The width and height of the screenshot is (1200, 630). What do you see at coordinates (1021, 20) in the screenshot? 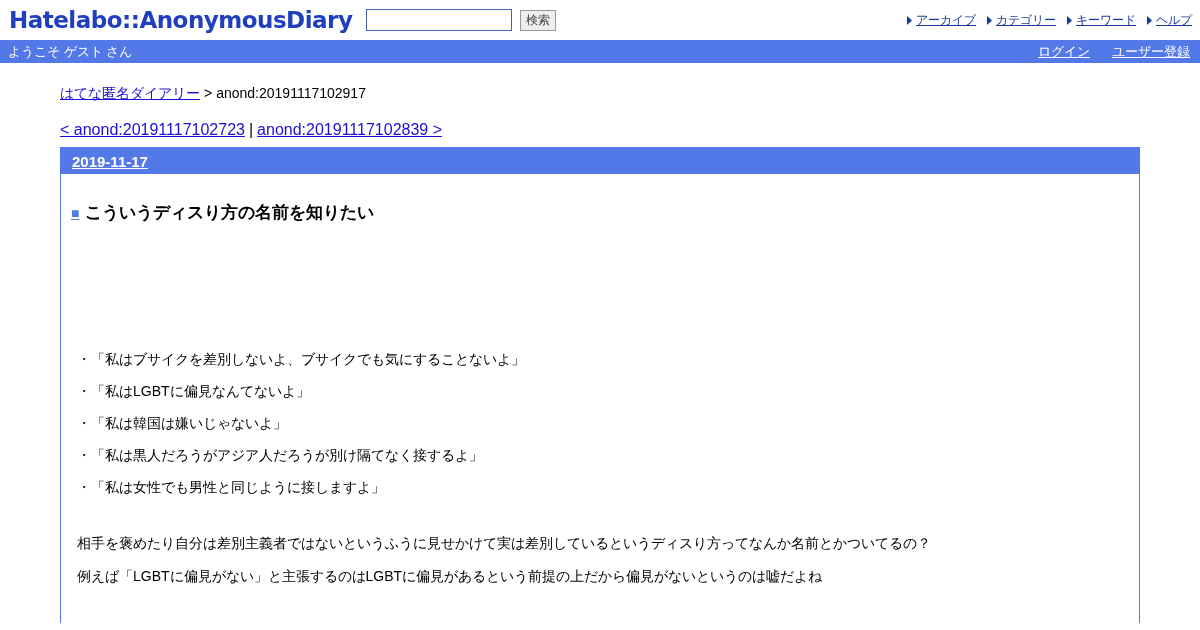
I see `nav-link: カテゴリー` at bounding box center [1021, 20].